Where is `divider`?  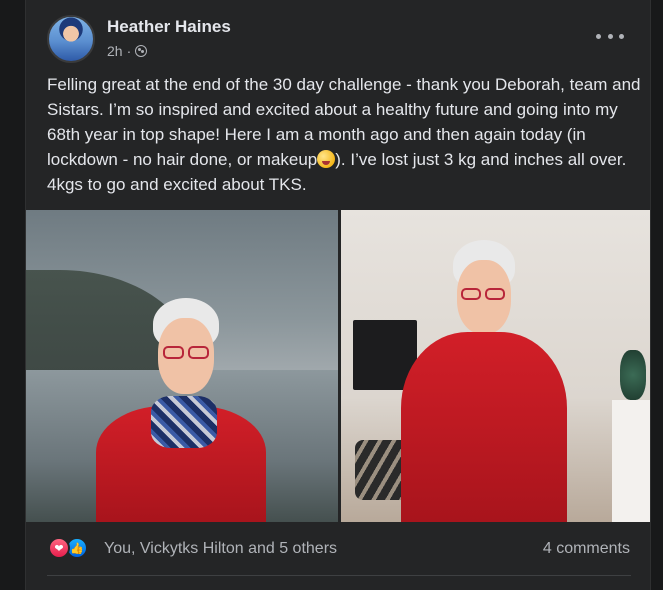 divider is located at coordinates (339, 575).